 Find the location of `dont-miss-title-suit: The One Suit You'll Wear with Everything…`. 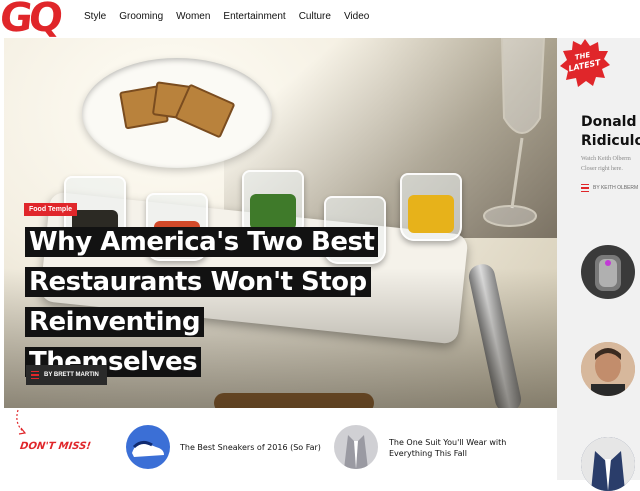

dont-miss-title-suit: The One Suit You'll Wear with Everything… is located at coordinates (447, 448).